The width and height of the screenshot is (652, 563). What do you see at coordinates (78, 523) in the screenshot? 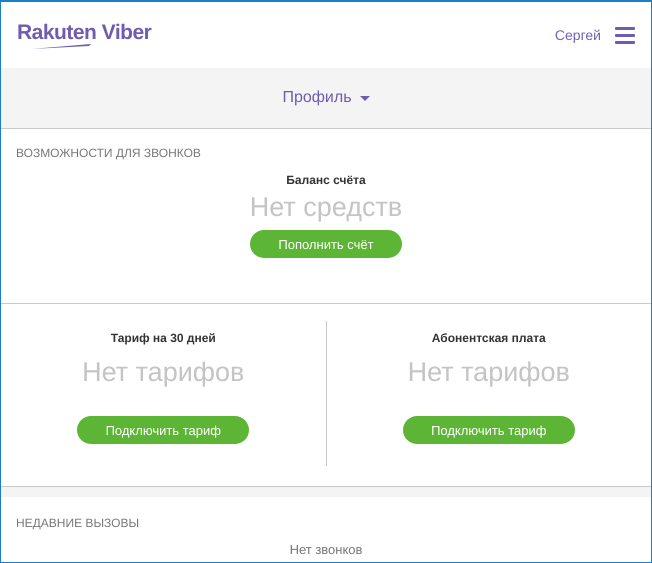
I see `section-title: НЕДАВНИЕ ВЫЗОВЫ` at bounding box center [78, 523].